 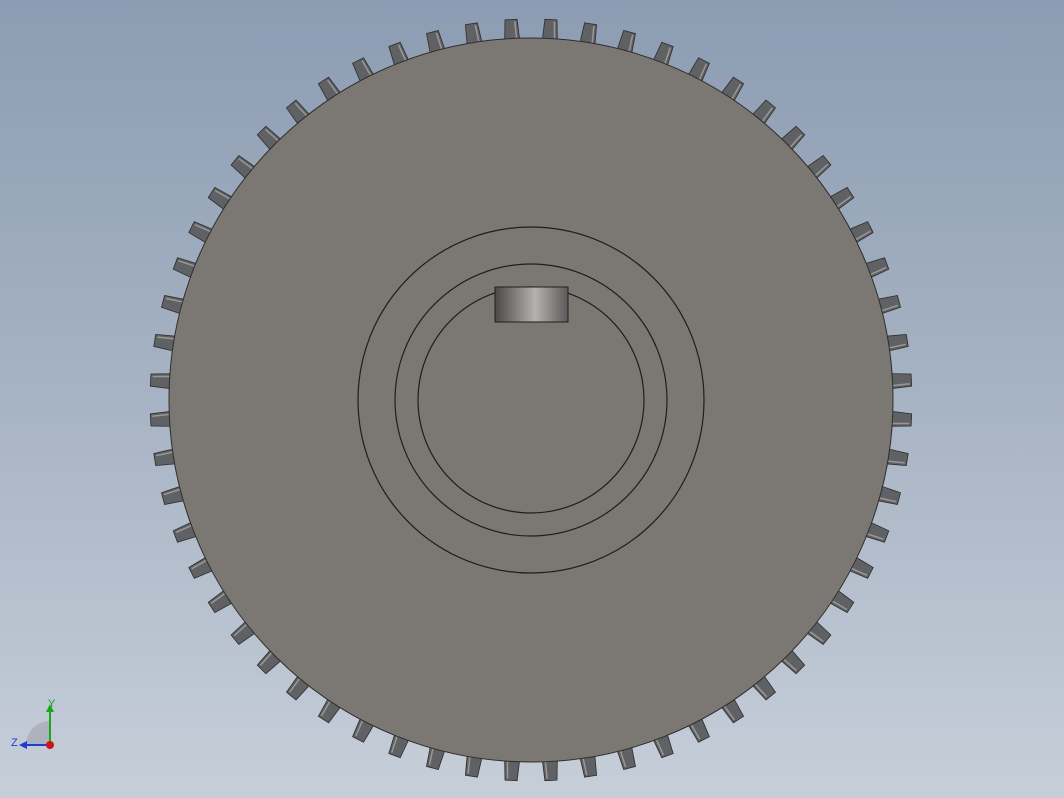 What do you see at coordinates (23, 745) in the screenshot?
I see `z-axis-arrow` at bounding box center [23, 745].